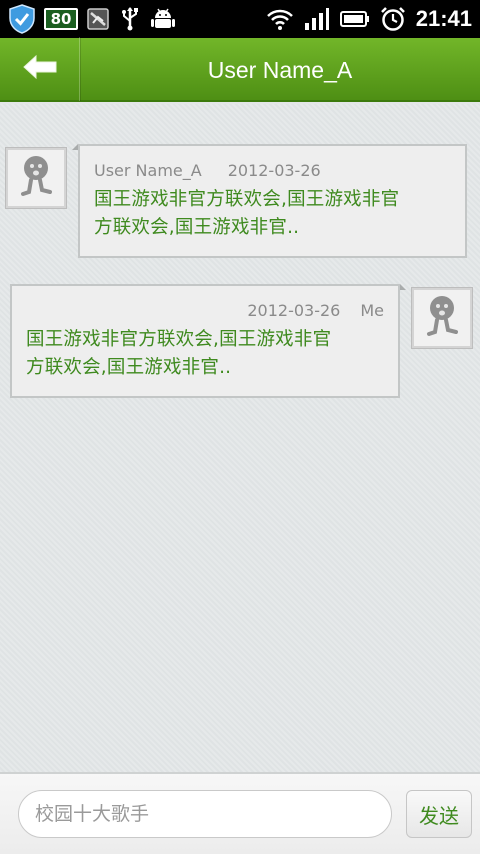  I want to click on send-button: 发送, so click(439, 814).